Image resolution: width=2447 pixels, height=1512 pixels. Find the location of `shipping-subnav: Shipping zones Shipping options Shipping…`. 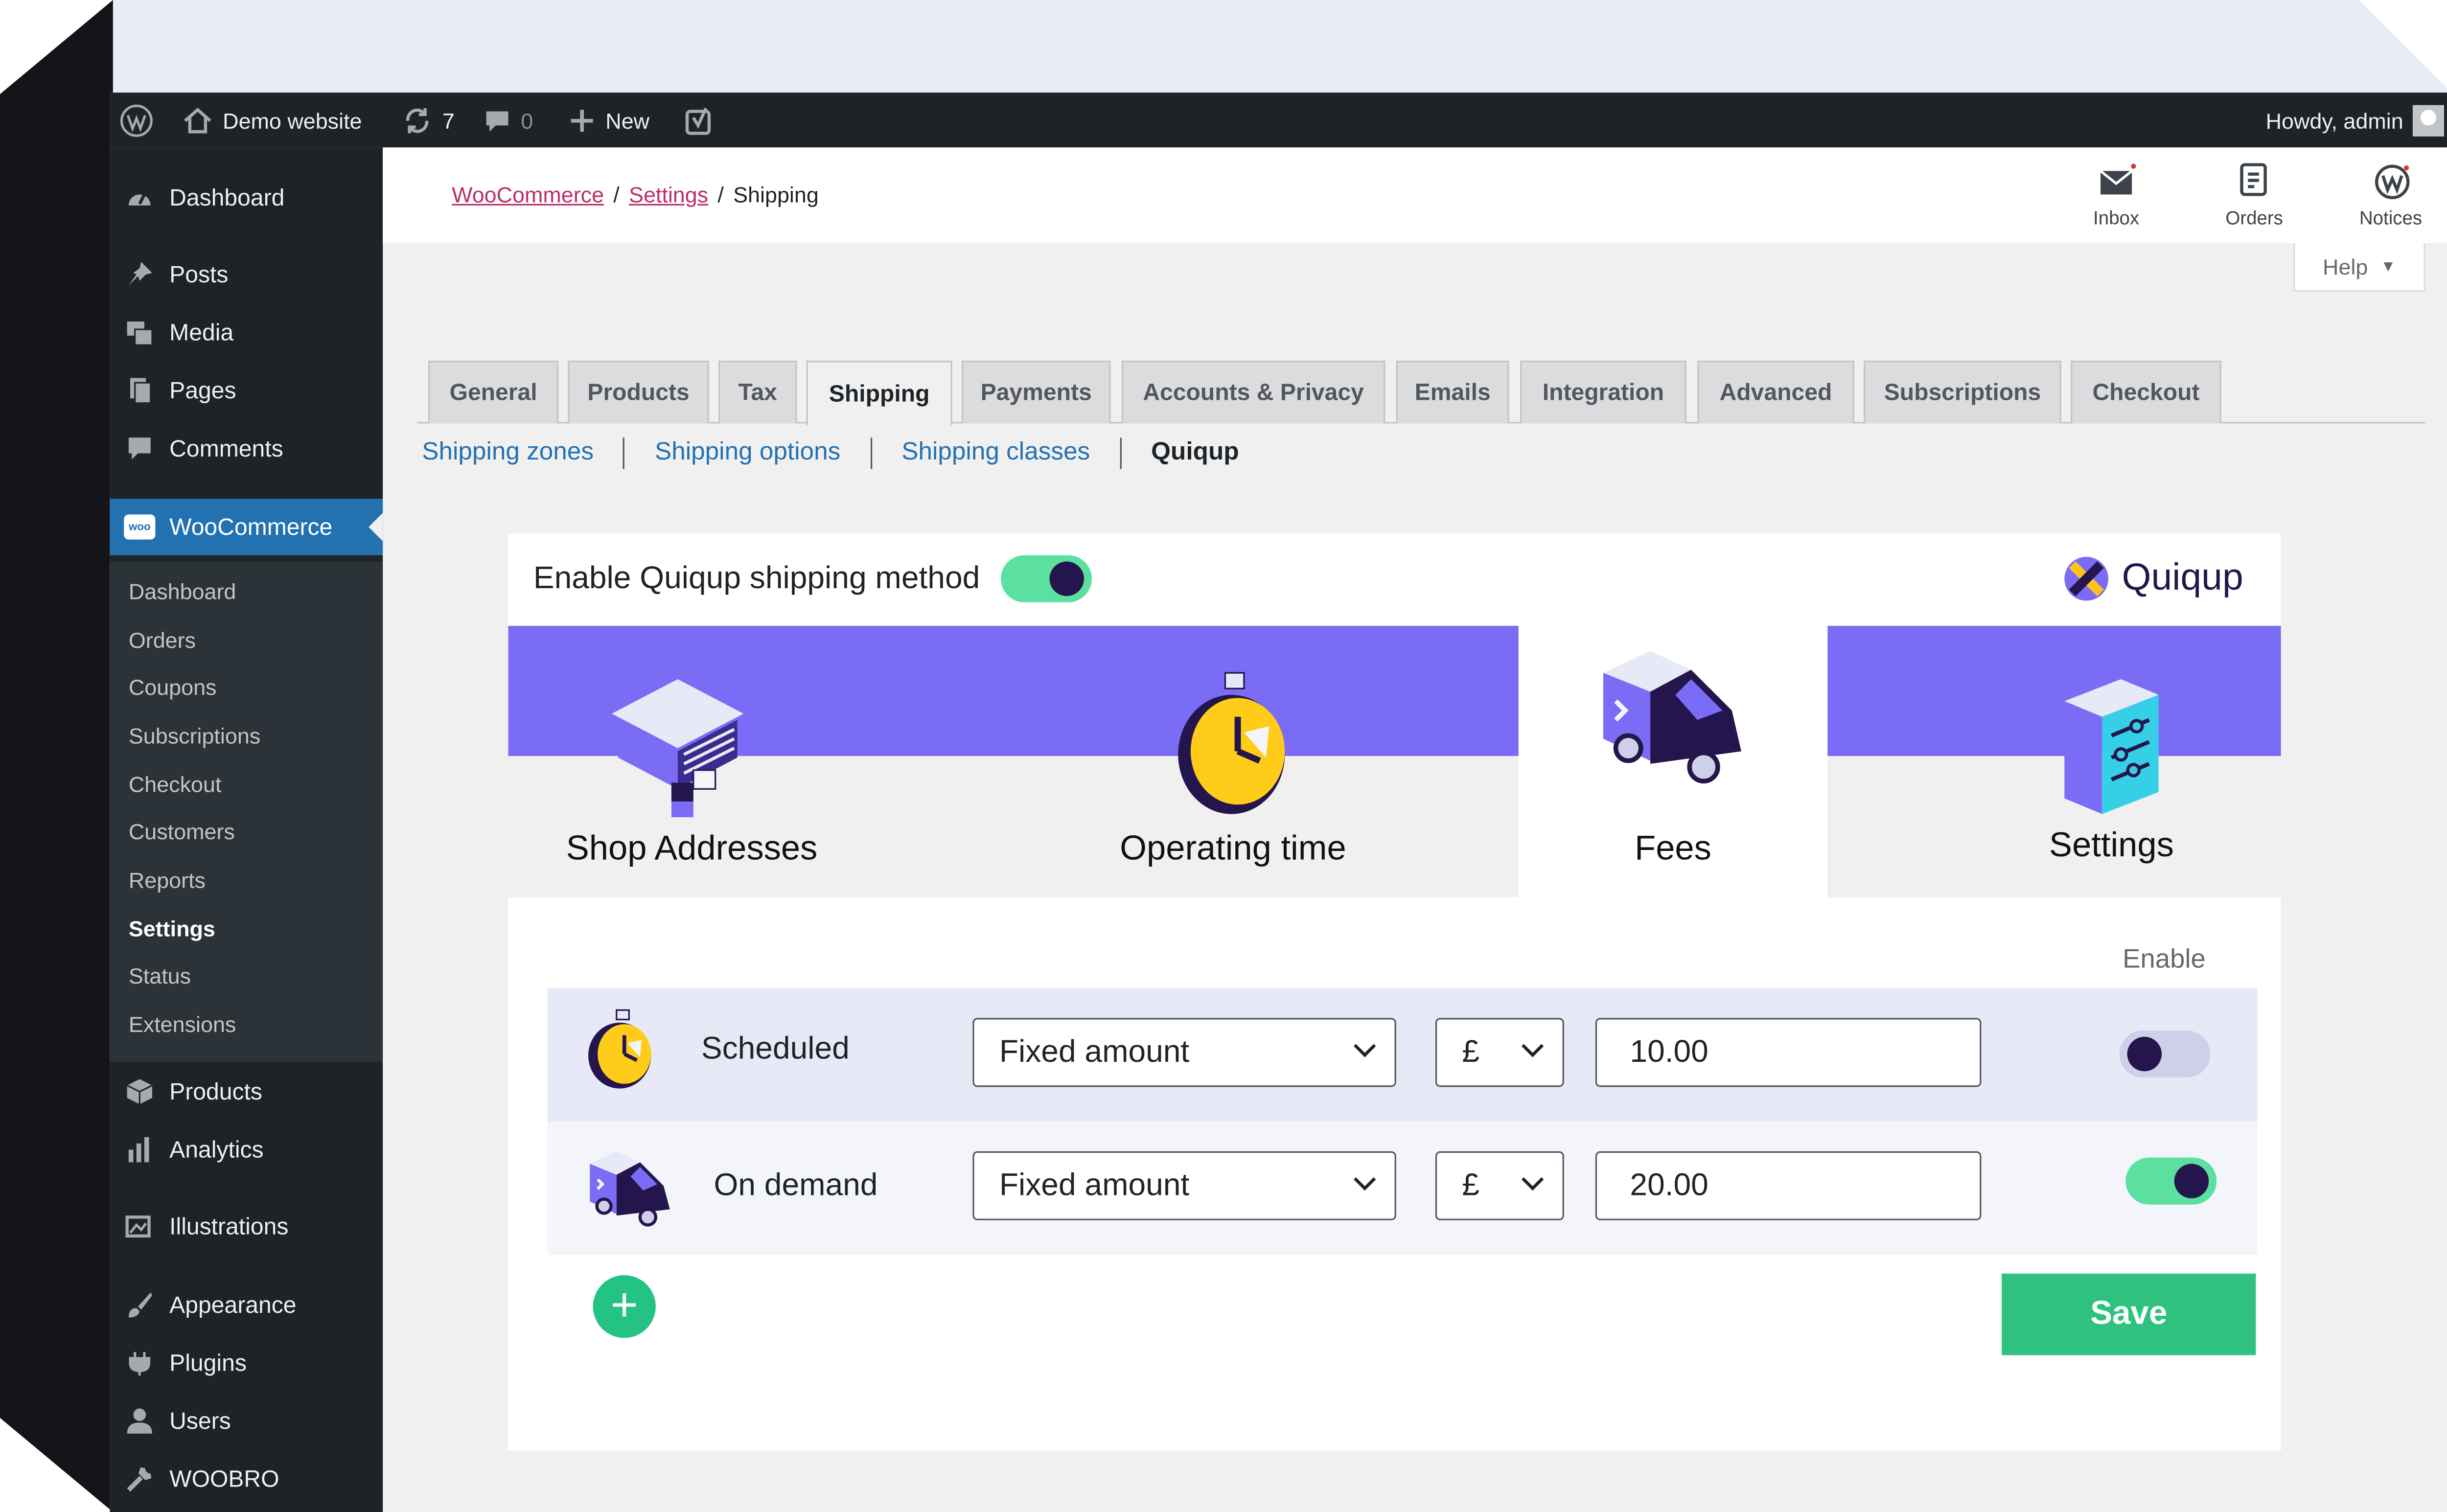

shipping-subnav: Shipping zones Shipping options Shipping… is located at coordinates (831, 453).